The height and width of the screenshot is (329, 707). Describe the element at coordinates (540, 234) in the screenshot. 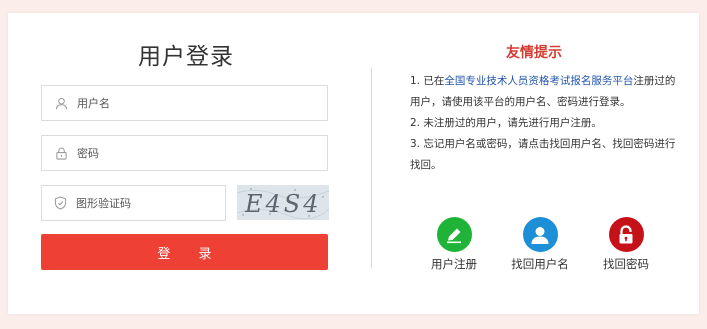

I see `user-icon` at that location.